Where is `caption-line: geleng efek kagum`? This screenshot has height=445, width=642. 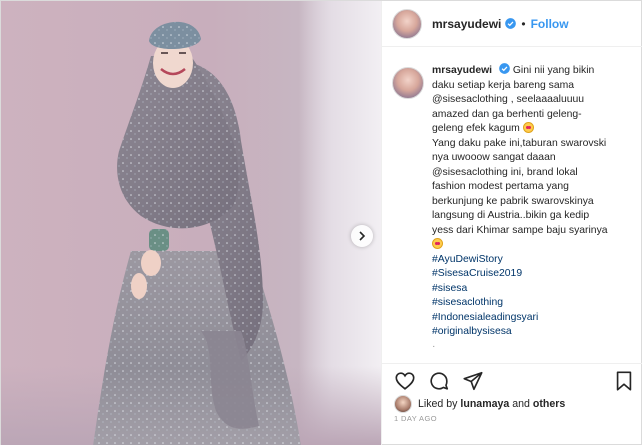 caption-line: geleng efek kagum is located at coordinates (476, 128).